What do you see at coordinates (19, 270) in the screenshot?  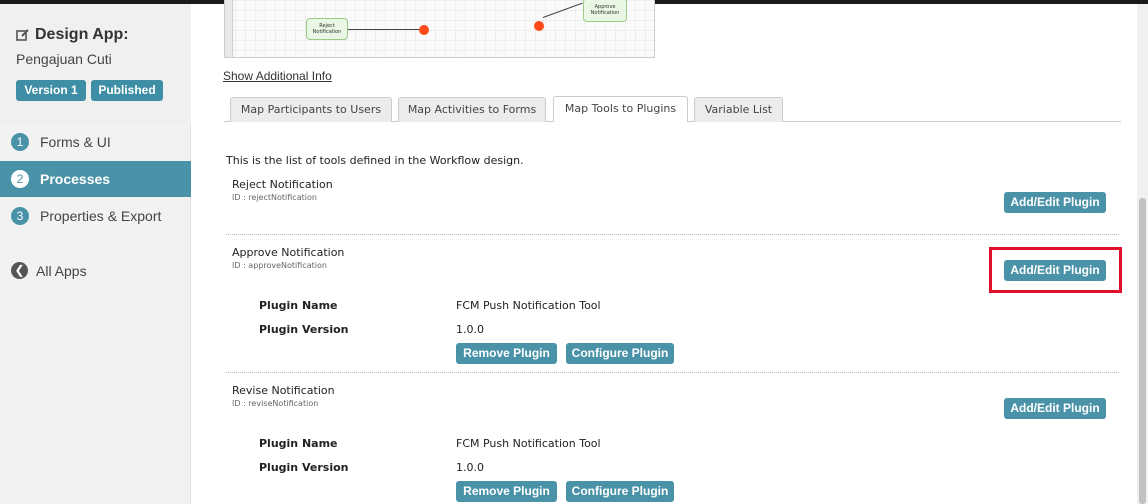 I see `arrow-left-icon: ❮` at bounding box center [19, 270].